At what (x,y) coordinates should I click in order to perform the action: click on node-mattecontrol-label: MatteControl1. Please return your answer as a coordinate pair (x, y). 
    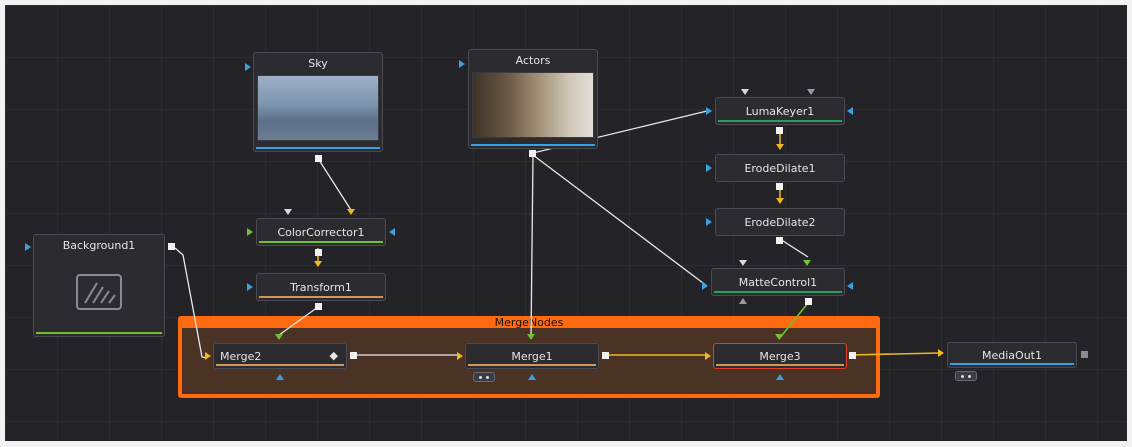
    Looking at the image, I should click on (778, 282).